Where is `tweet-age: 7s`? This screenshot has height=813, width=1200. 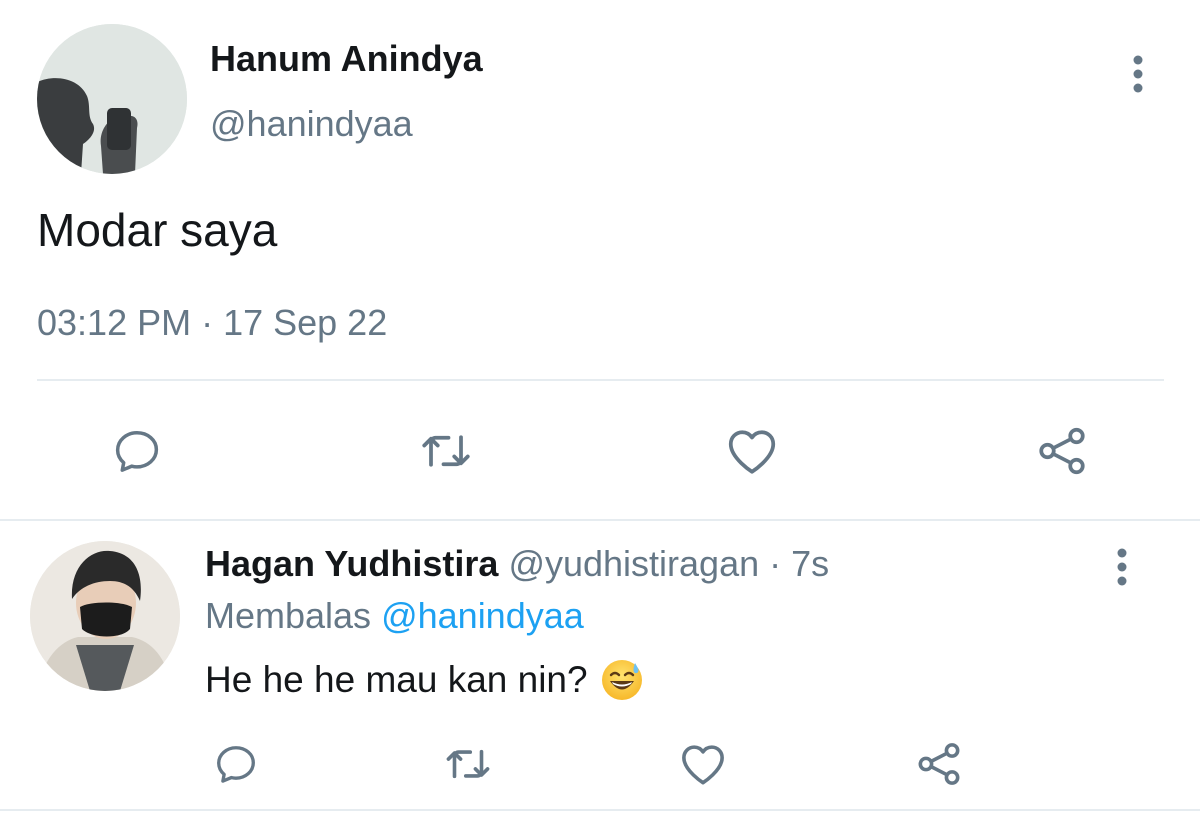
tweet-age: 7s is located at coordinates (810, 563).